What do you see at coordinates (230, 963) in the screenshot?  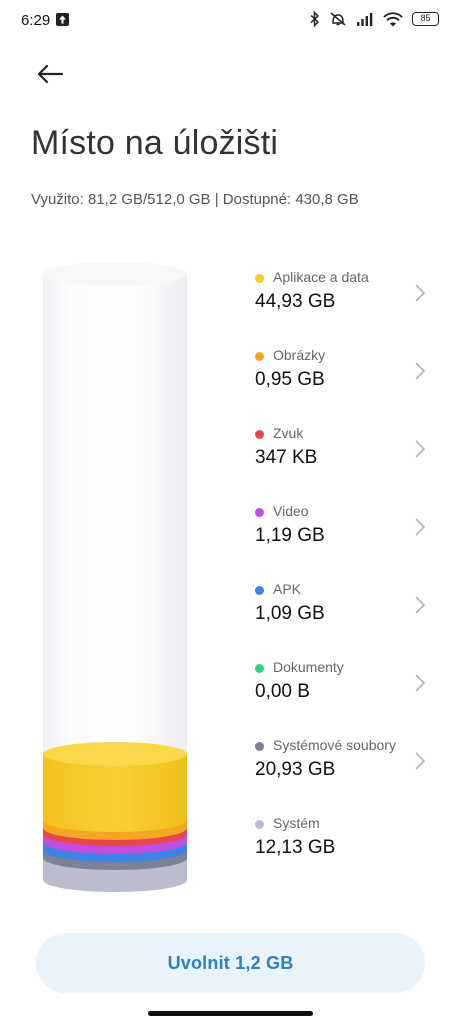 I see `free-up-space-button: Uvolnit 1,2 GB` at bounding box center [230, 963].